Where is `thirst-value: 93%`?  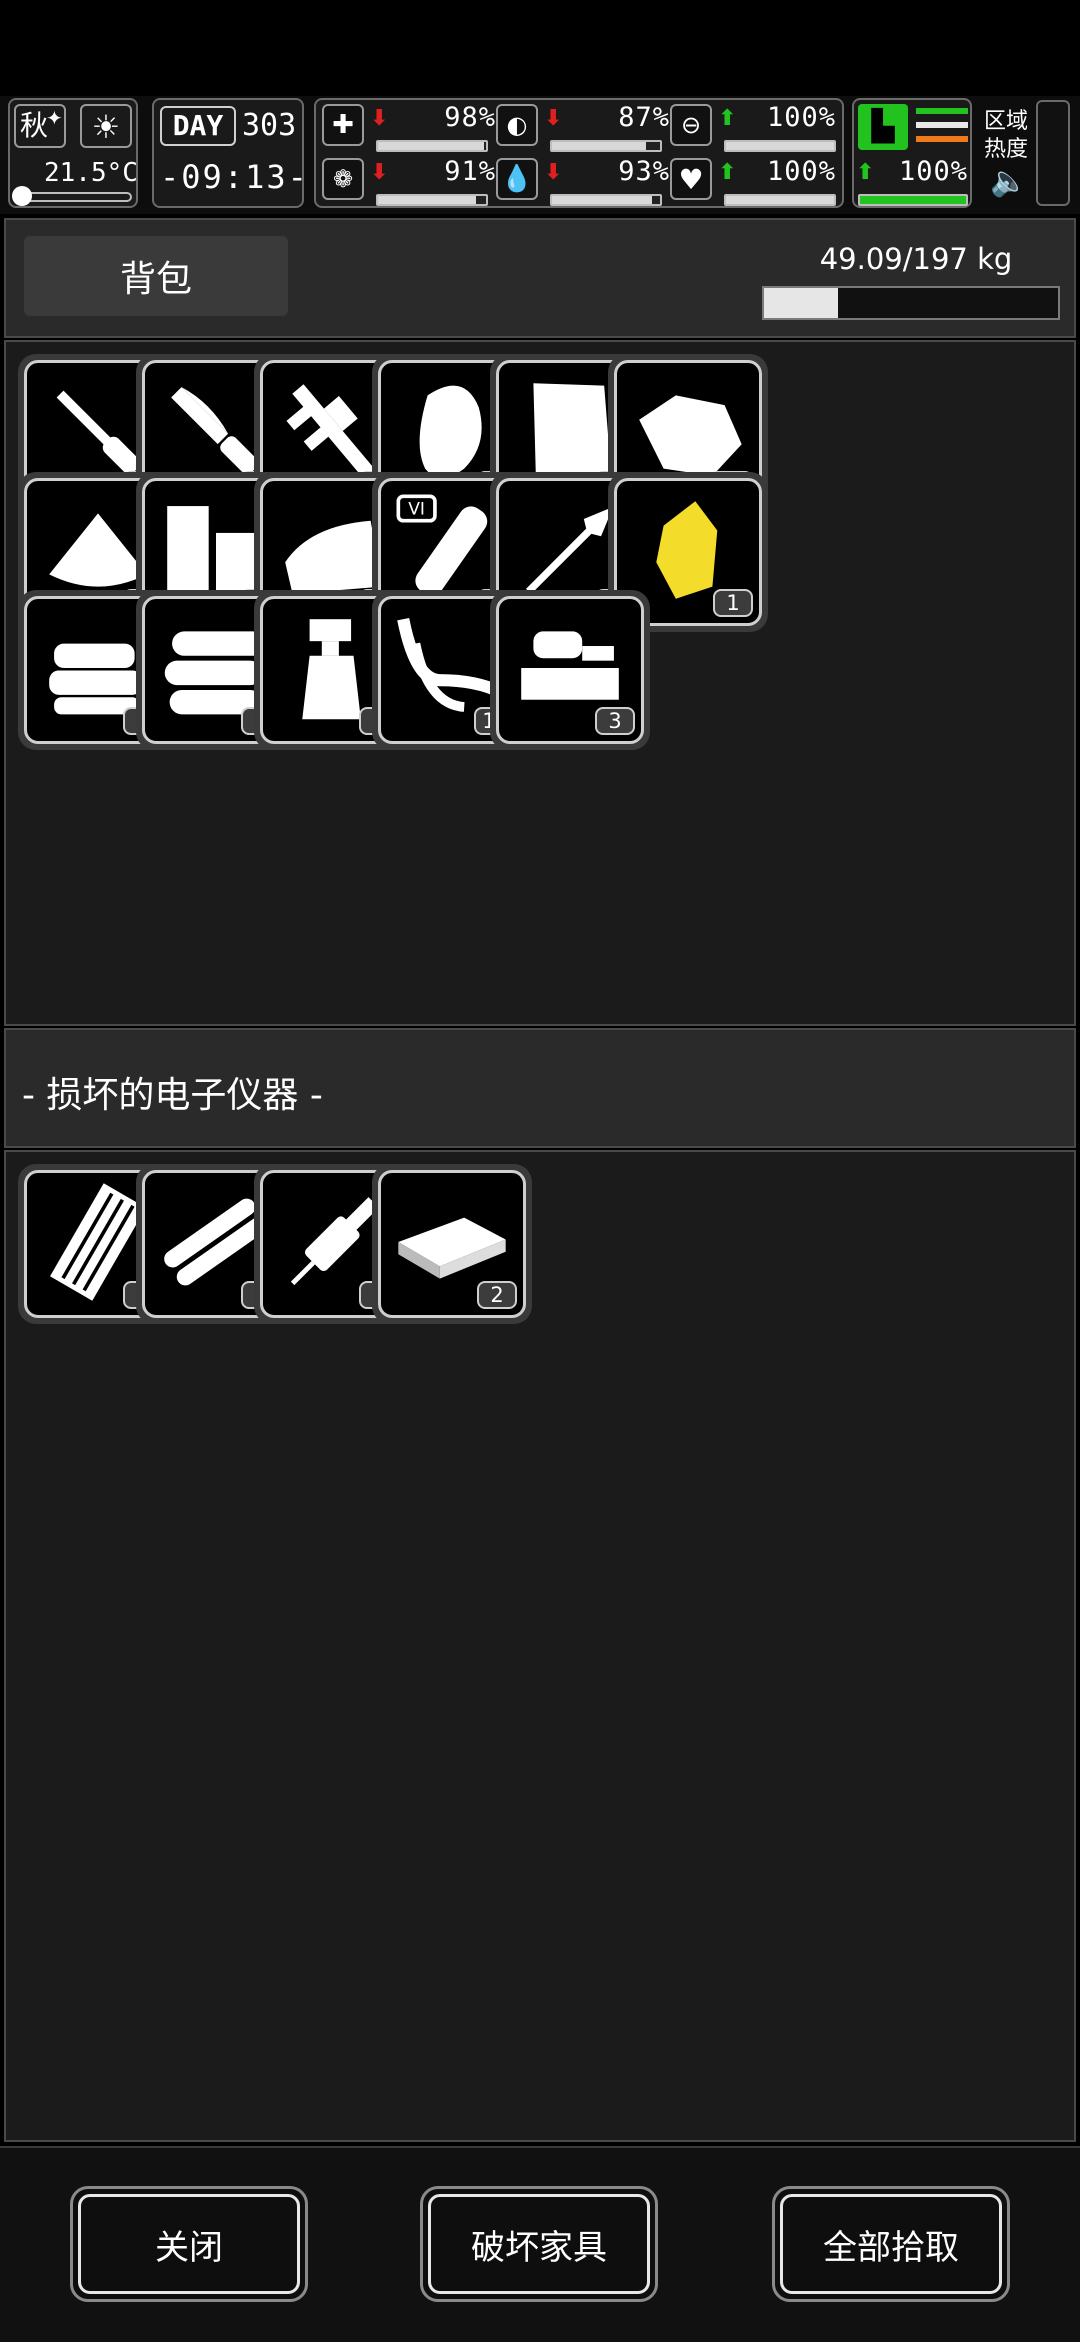
thirst-value: 93% is located at coordinates (644, 171).